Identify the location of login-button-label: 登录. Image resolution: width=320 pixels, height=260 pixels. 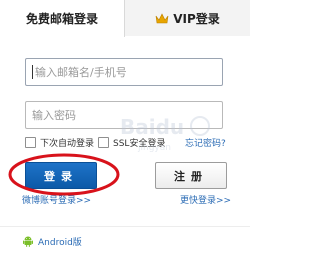
(61, 176).